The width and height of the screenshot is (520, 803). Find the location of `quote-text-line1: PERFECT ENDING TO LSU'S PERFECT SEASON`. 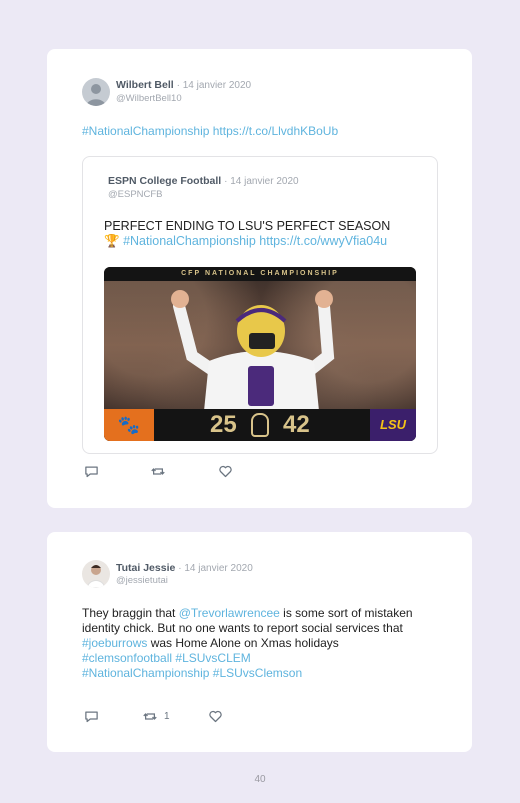

quote-text-line1: PERFECT ENDING TO LSU'S PERFECT SEASON is located at coordinates (247, 226).